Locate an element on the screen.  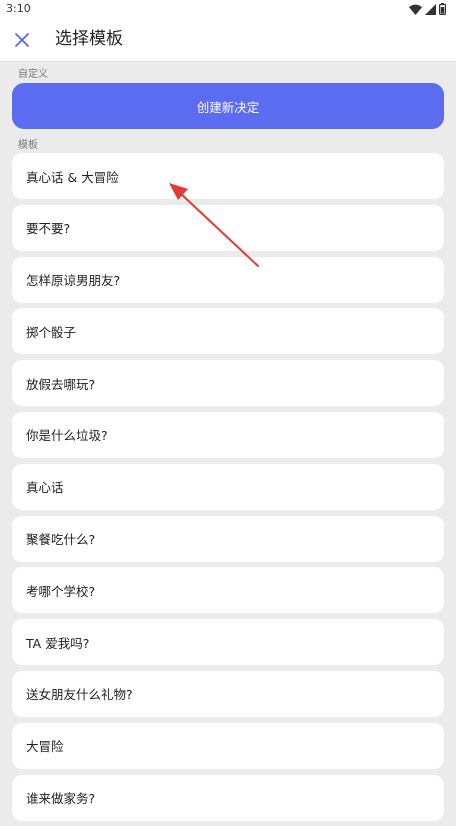
template-item: 掷个骰子 is located at coordinates (228, 331).